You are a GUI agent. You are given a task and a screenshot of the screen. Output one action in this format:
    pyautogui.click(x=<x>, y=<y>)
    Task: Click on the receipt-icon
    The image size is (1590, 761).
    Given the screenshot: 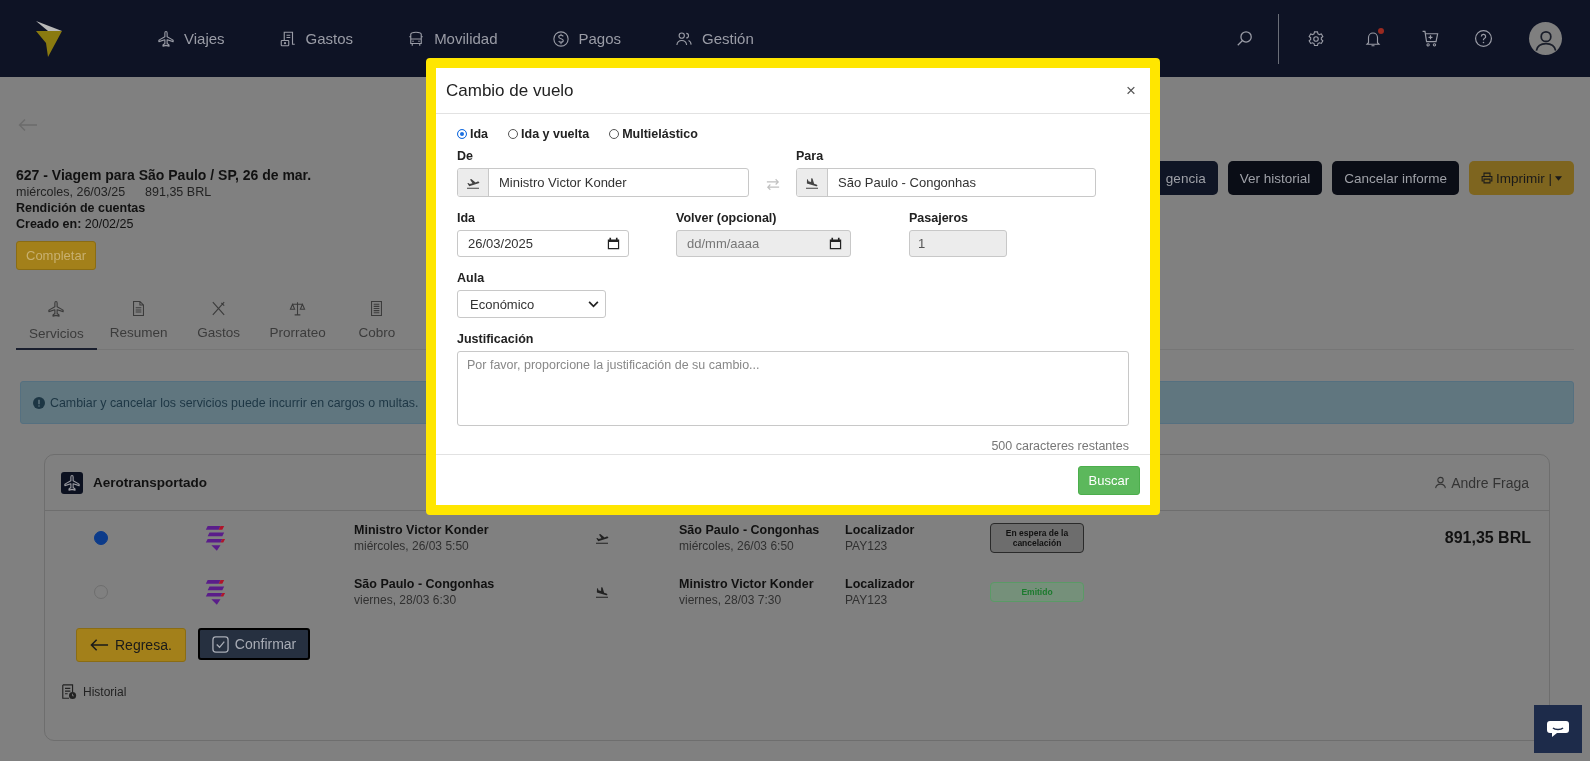 What is the action you would take?
    pyautogui.click(x=287, y=38)
    